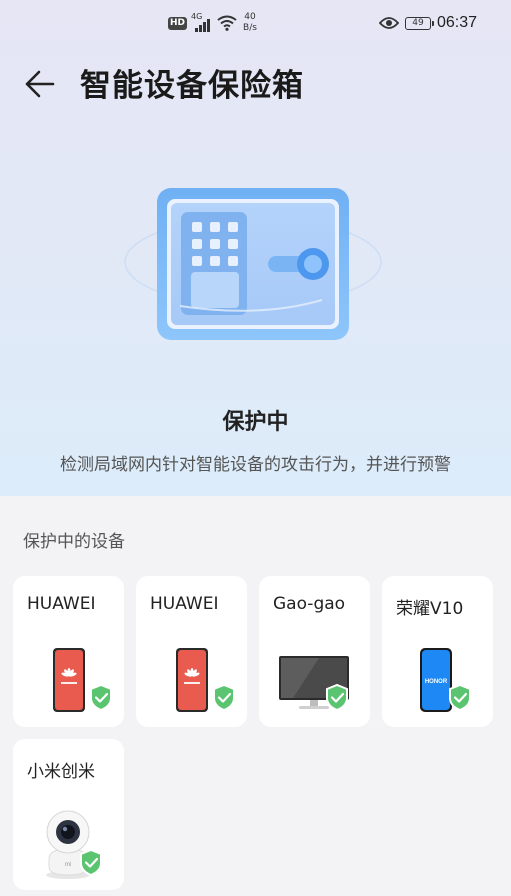 The width and height of the screenshot is (511, 896). What do you see at coordinates (250, 28) in the screenshot?
I see `net-speed-unit: B/s` at bounding box center [250, 28].